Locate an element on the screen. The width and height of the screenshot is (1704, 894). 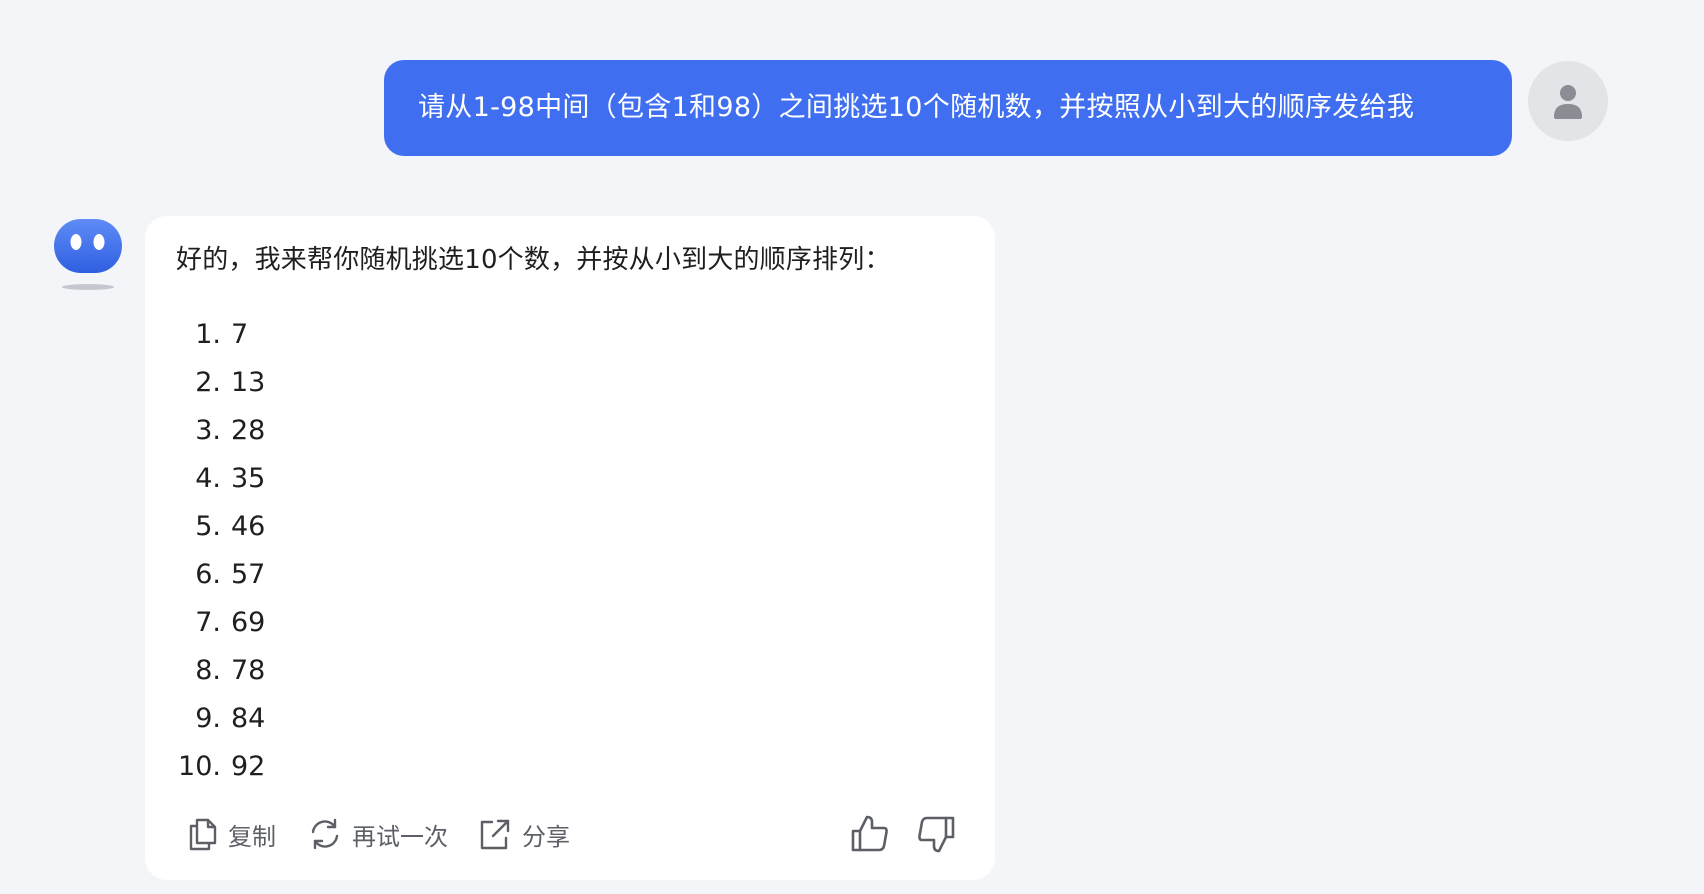
share-button: 分享 is located at coordinates (524, 834).